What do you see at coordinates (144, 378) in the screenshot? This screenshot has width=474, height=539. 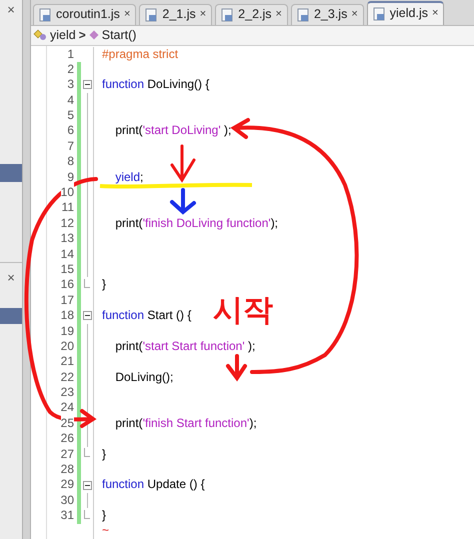 I see `code-line: DoLiving();` at bounding box center [144, 378].